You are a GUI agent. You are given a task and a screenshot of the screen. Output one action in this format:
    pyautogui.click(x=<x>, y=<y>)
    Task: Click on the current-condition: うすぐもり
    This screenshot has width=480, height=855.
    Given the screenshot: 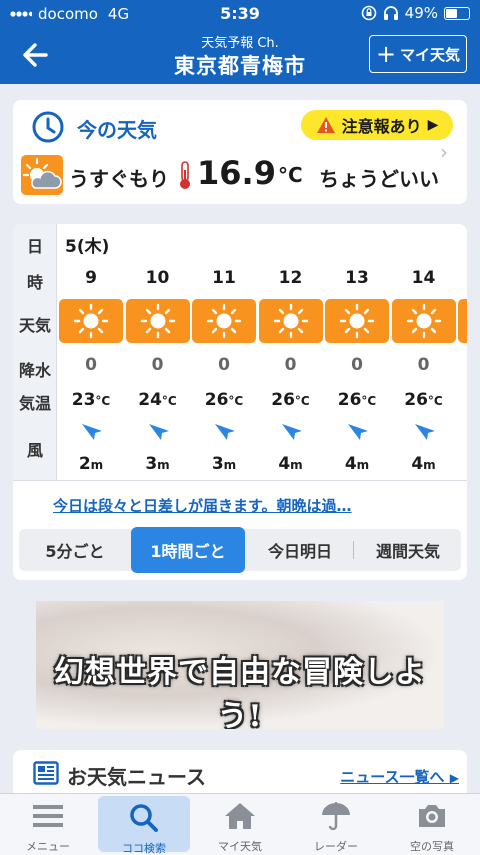 What is the action you would take?
    pyautogui.click(x=119, y=179)
    